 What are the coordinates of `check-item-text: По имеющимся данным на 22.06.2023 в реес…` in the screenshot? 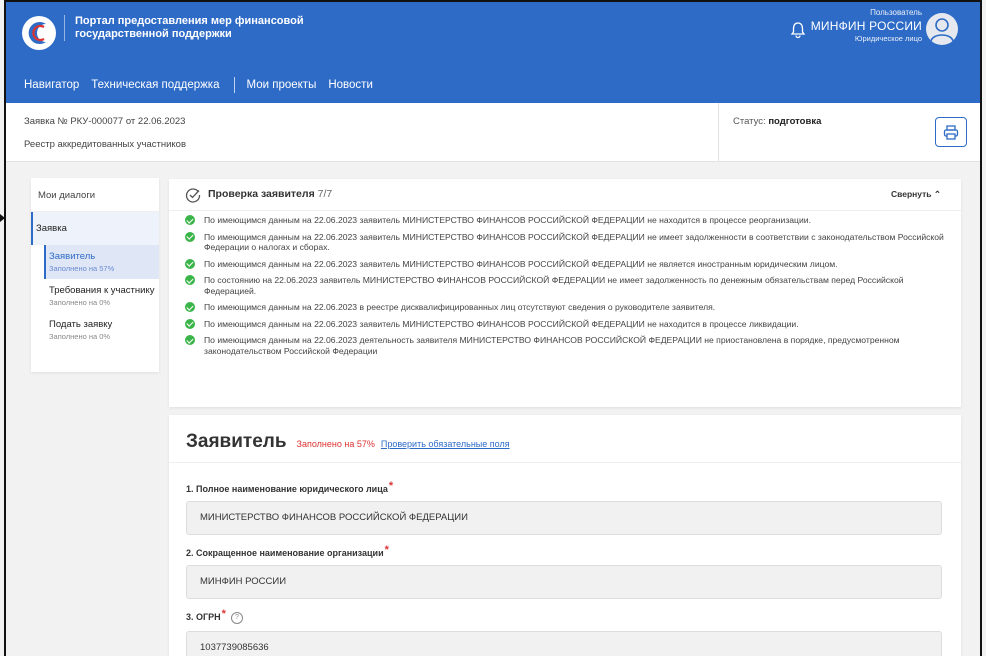 It's located at (460, 307).